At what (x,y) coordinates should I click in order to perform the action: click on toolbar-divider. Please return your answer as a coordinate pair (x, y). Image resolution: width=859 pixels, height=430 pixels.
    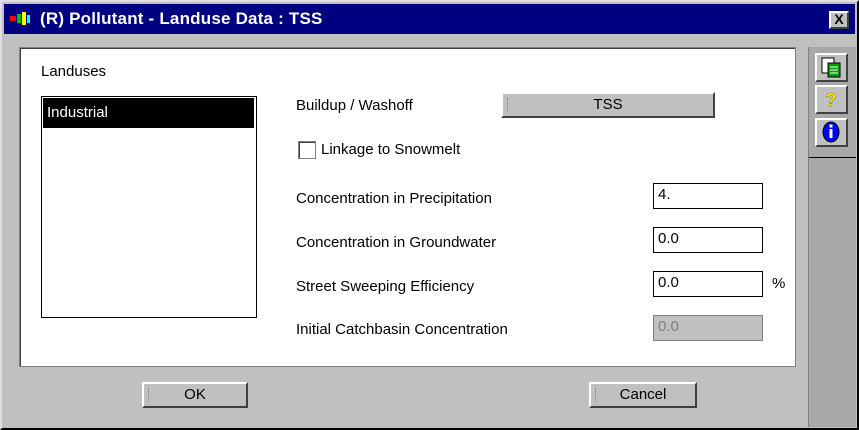
    Looking at the image, I should click on (832, 157).